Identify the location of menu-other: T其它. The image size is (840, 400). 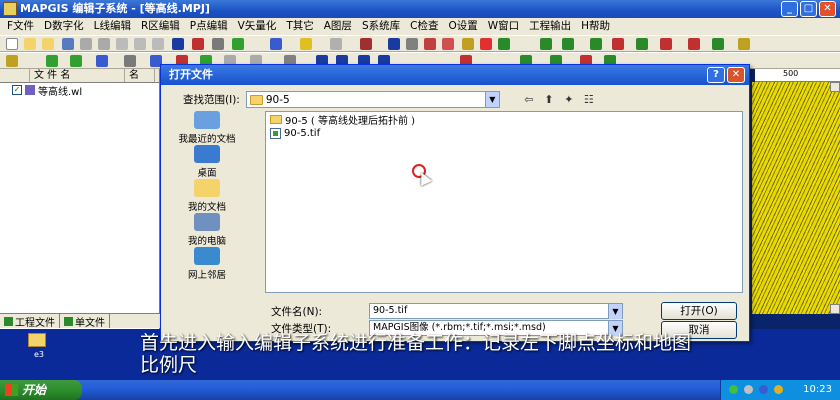
(299, 26).